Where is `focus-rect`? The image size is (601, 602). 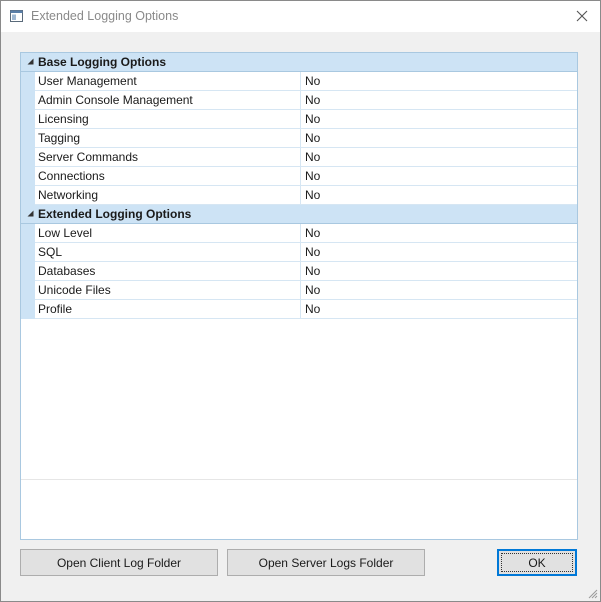
focus-rect is located at coordinates (537, 562).